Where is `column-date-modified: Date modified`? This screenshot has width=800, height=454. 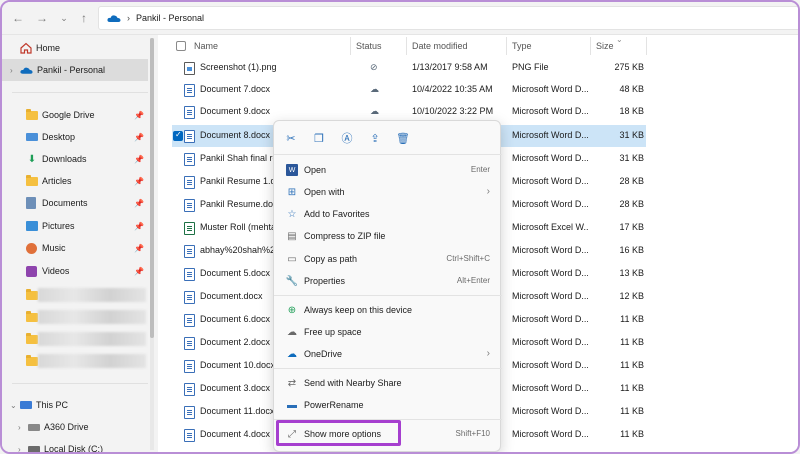 column-date-modified: Date modified is located at coordinates (440, 46).